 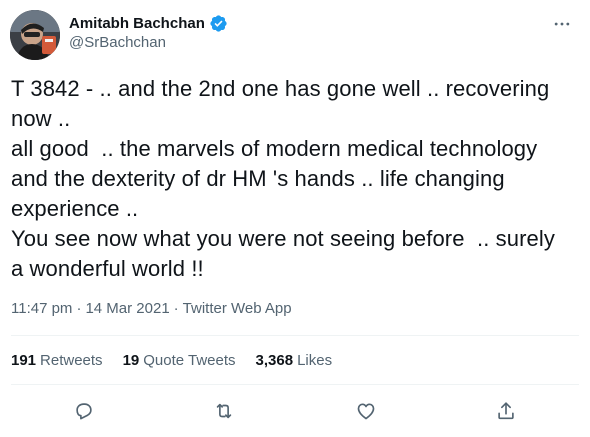 I want to click on user-handle: @SrBachchan, so click(x=117, y=42).